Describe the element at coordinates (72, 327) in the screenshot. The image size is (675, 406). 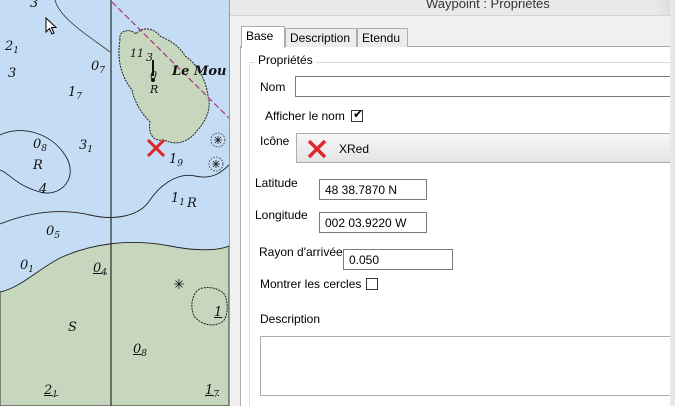
I see `depth-sounding: S` at that location.